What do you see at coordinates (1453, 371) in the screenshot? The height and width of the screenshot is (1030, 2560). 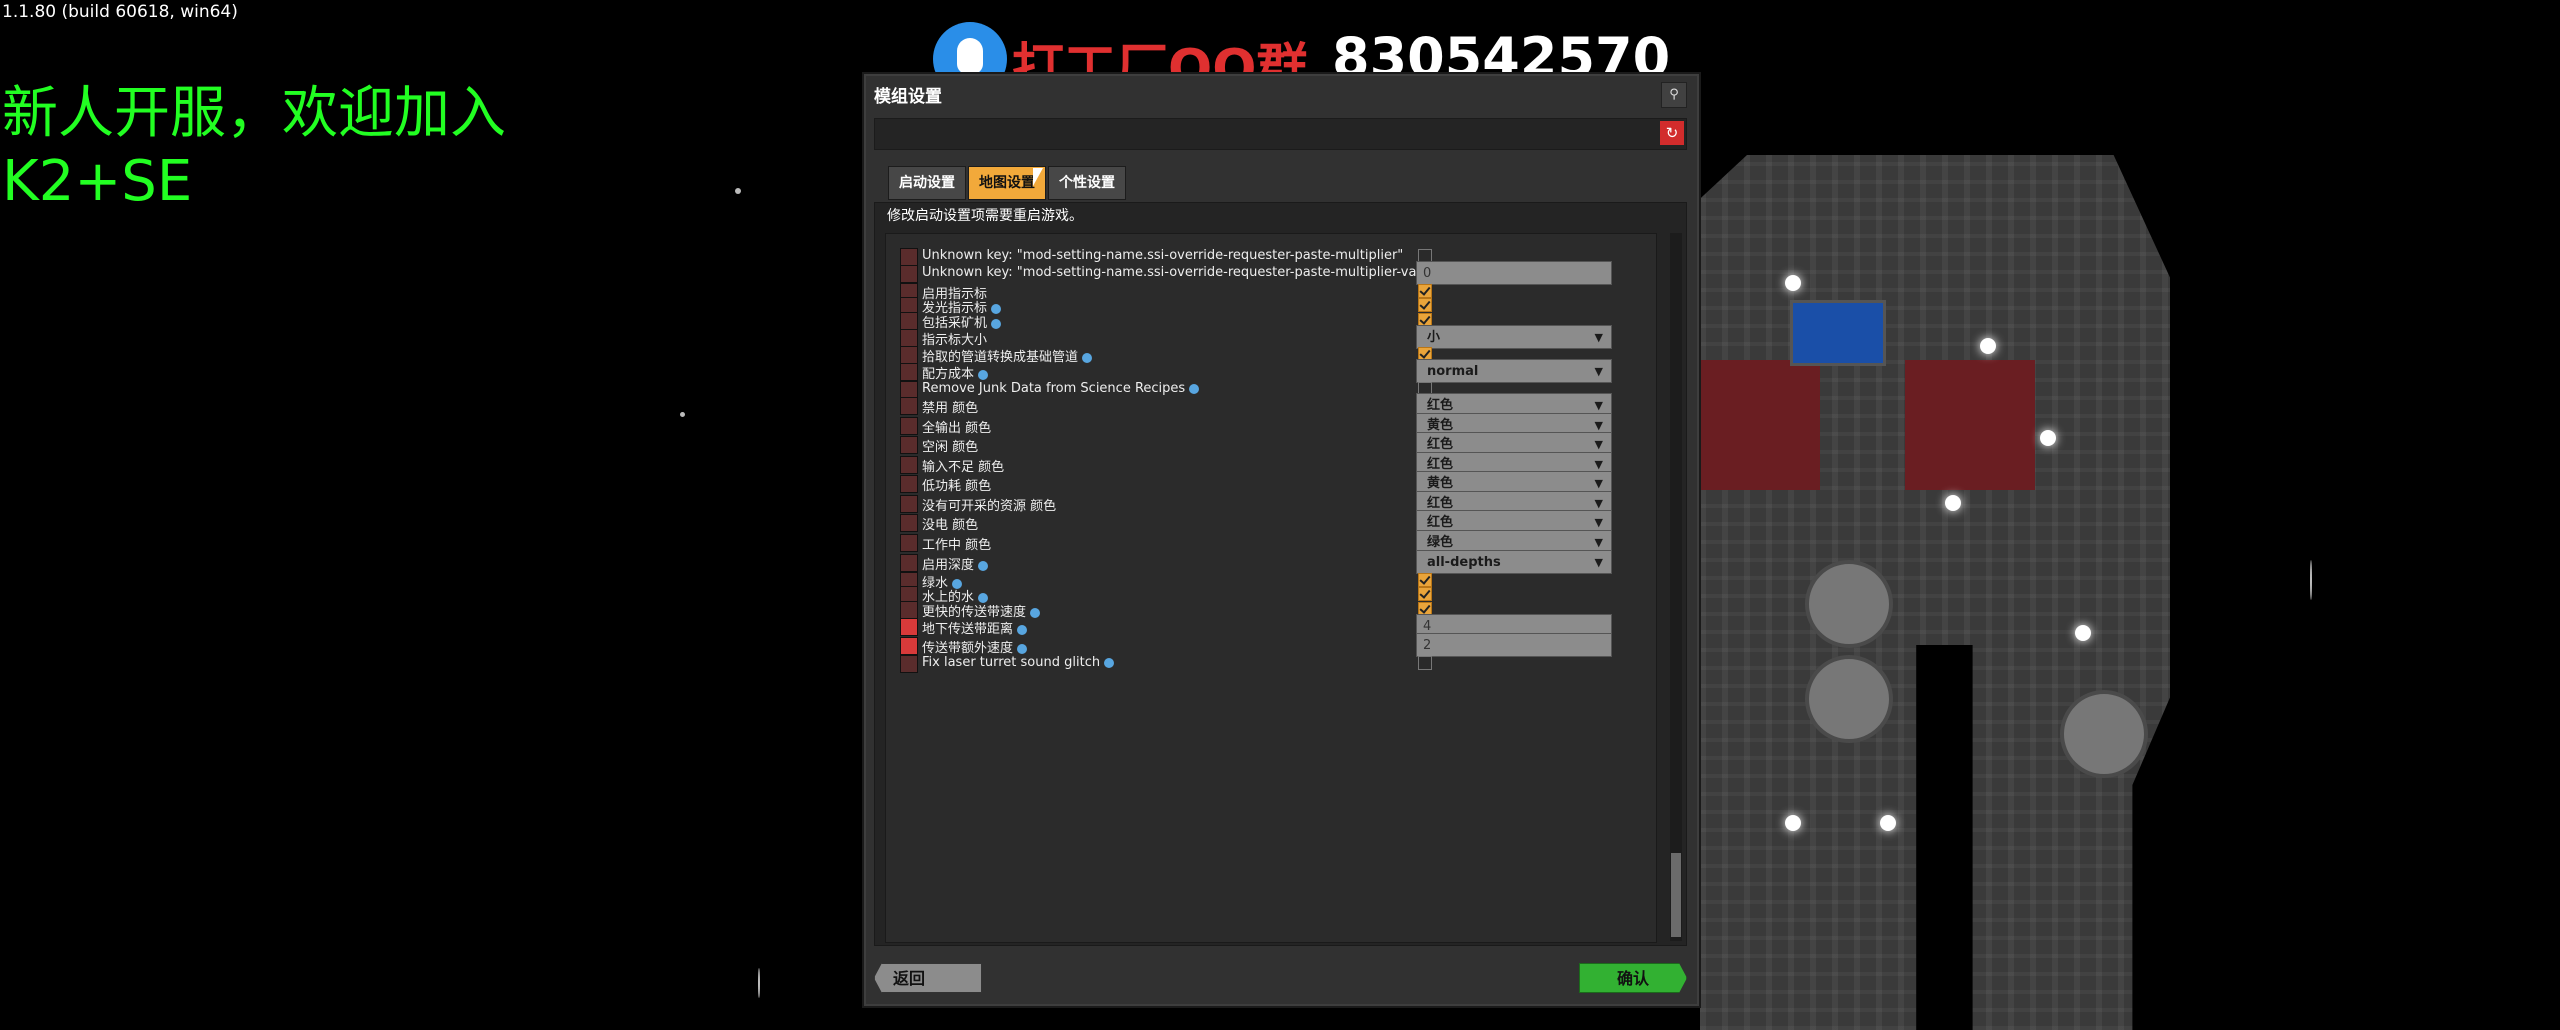 I see `dropdown-value: normal` at bounding box center [1453, 371].